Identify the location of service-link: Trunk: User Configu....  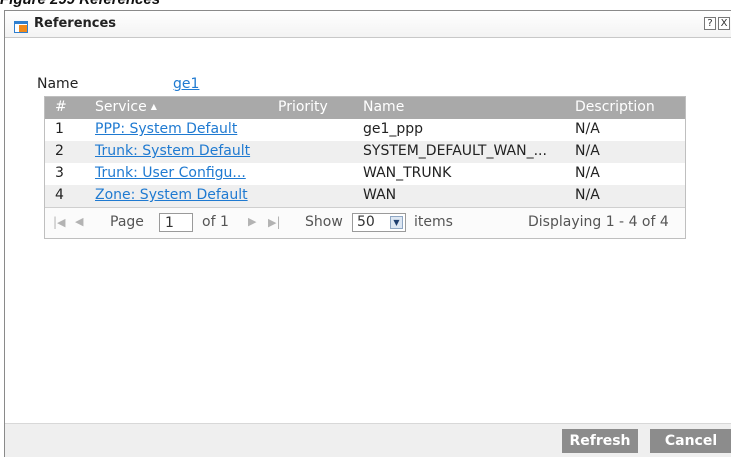
(170, 173).